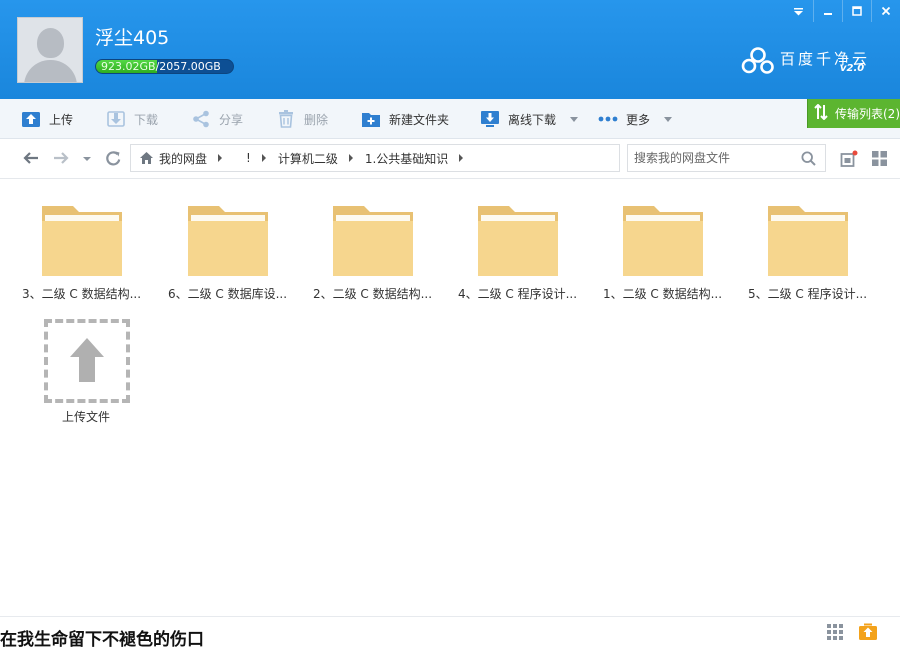 This screenshot has width=900, height=650. I want to click on new-folder-button: 新建文件夹, so click(405, 119).